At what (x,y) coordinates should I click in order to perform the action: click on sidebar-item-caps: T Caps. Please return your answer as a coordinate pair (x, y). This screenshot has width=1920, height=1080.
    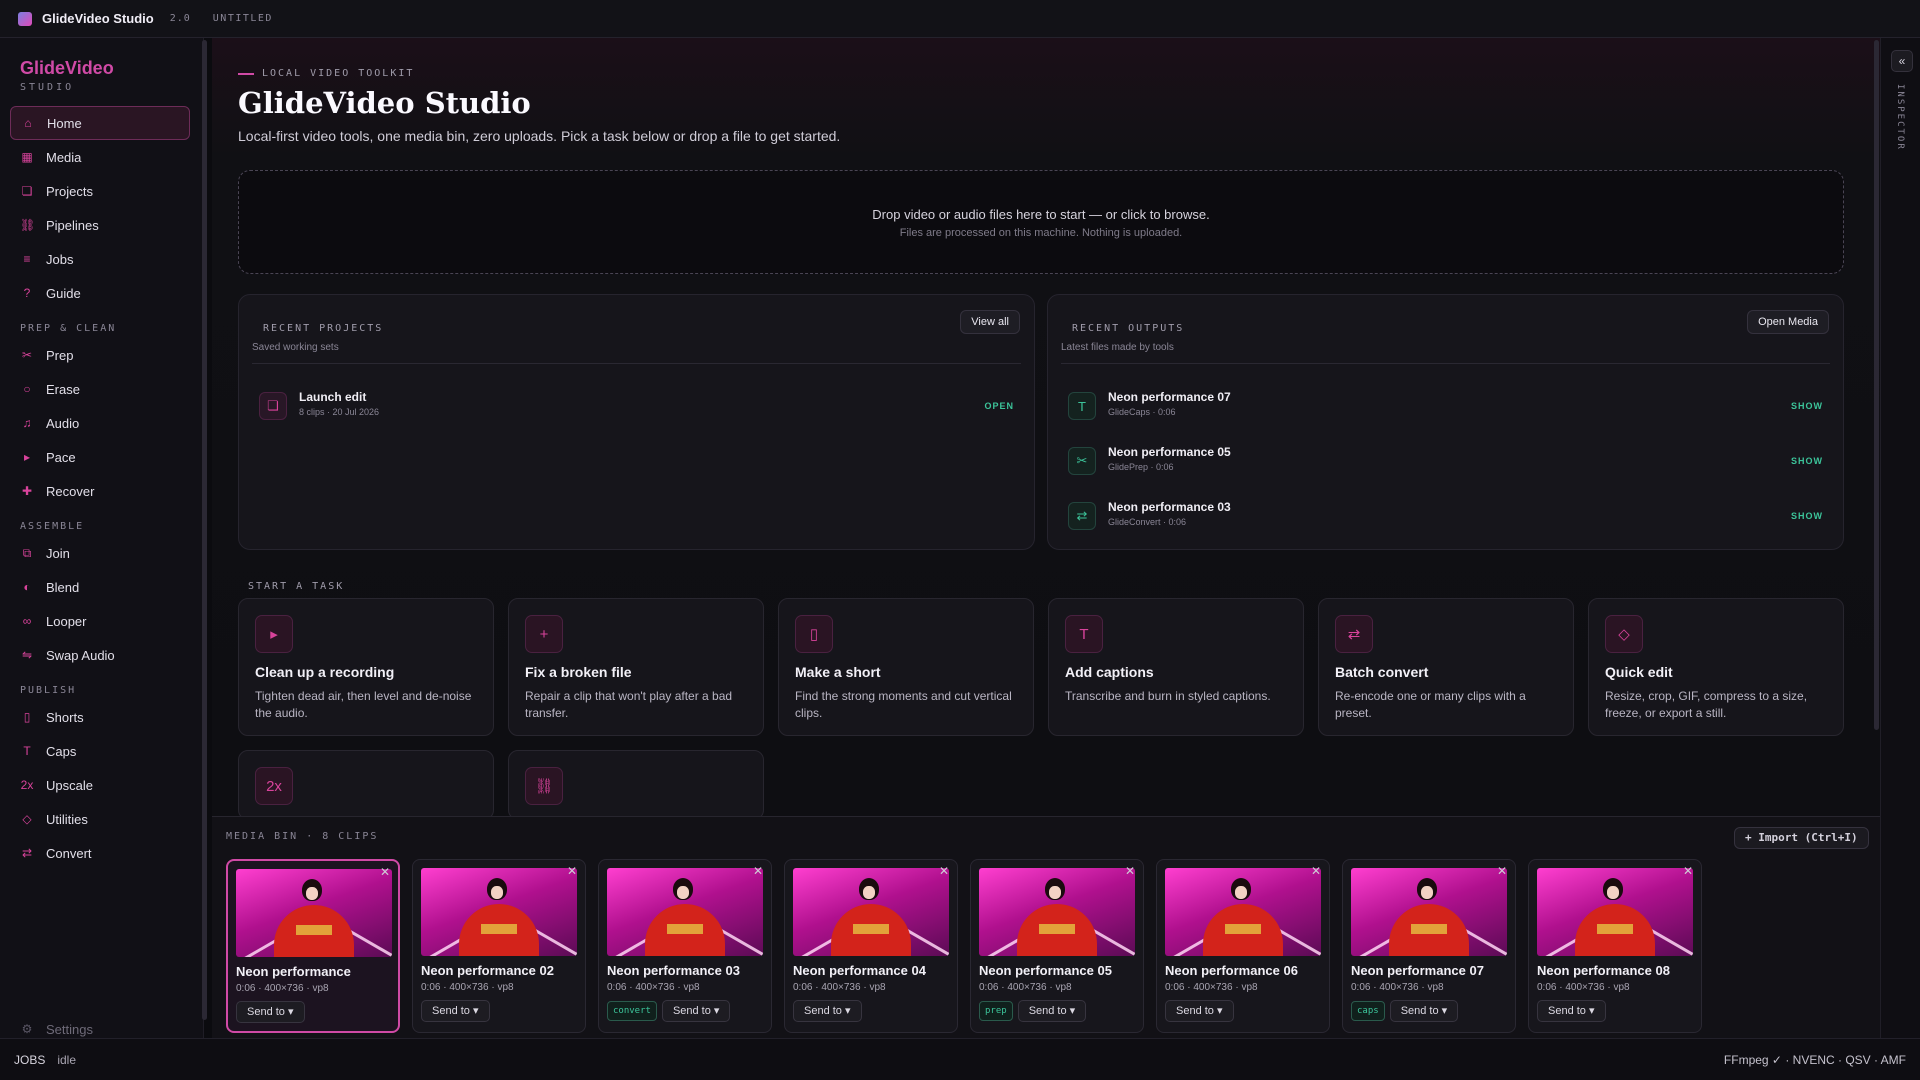
    Looking at the image, I should click on (100, 751).